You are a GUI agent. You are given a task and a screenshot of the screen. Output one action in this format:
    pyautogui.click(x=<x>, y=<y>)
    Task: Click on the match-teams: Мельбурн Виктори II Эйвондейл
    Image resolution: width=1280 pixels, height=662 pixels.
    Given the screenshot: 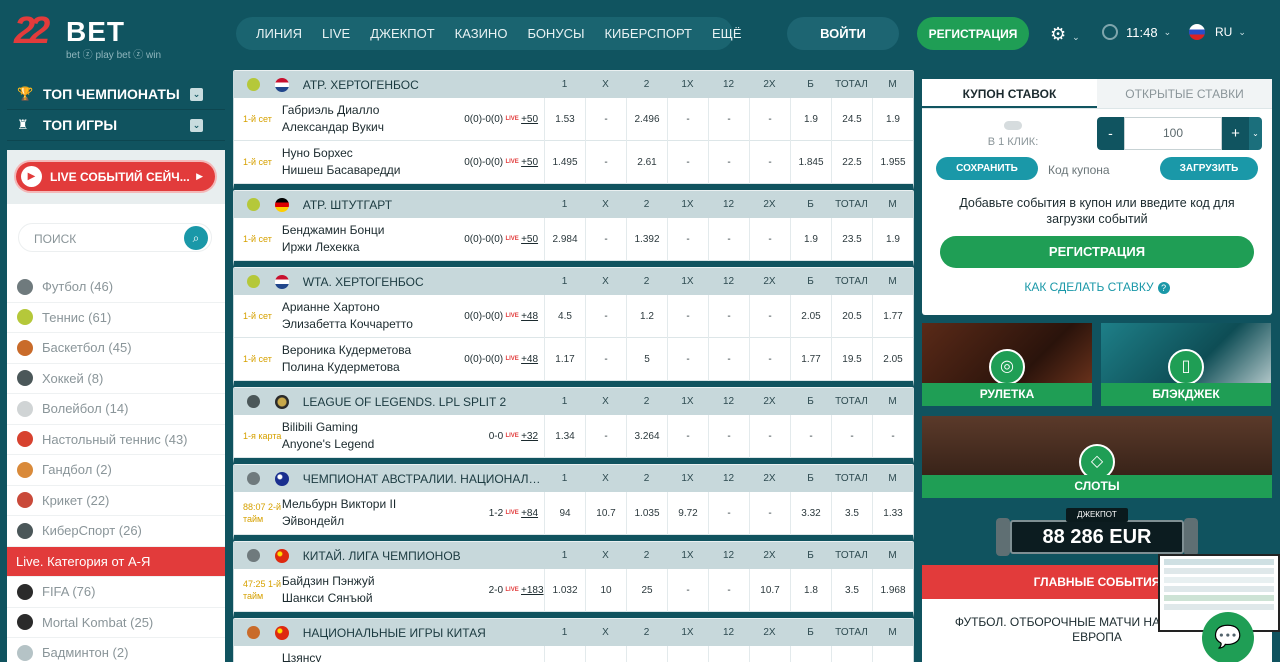 What is the action you would take?
    pyautogui.click(x=363, y=513)
    